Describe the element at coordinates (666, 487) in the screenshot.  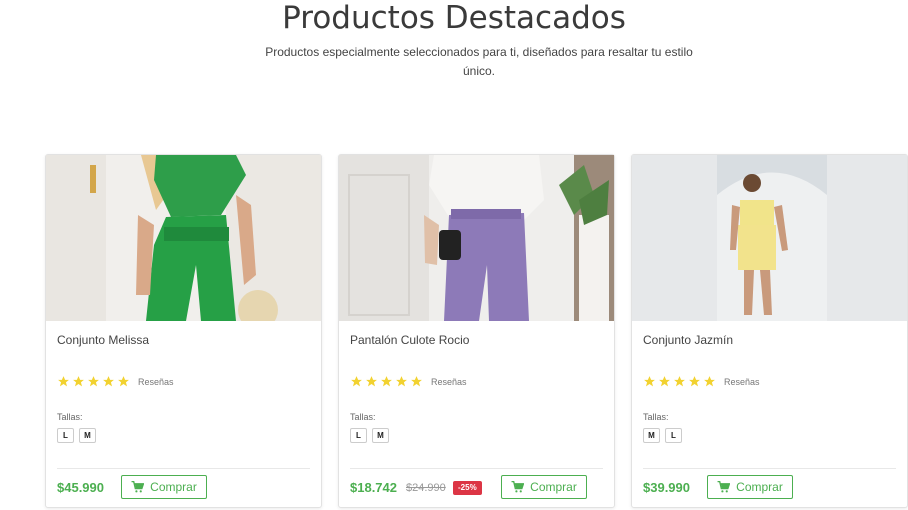
I see `product-price: $39.990` at that location.